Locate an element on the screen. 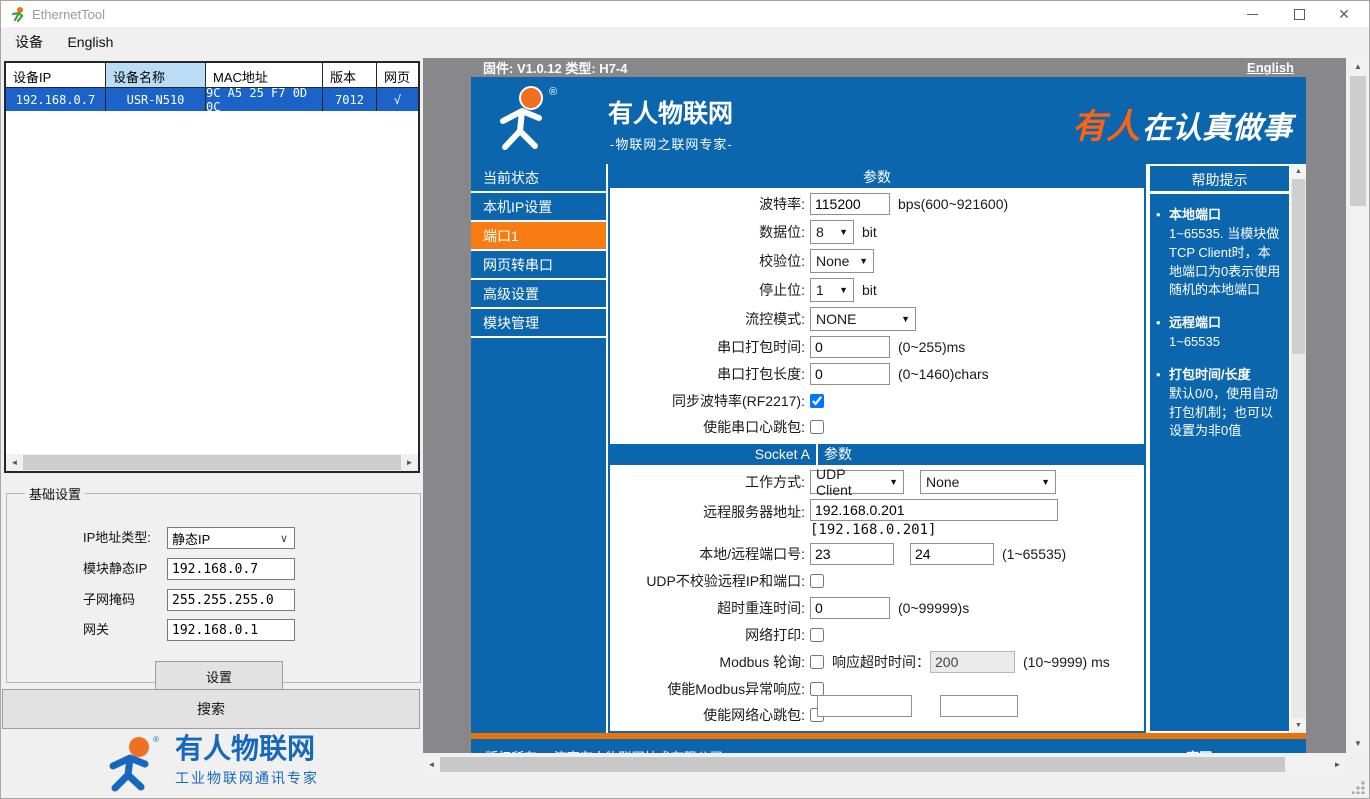  remote-port-input is located at coordinates (952, 554).